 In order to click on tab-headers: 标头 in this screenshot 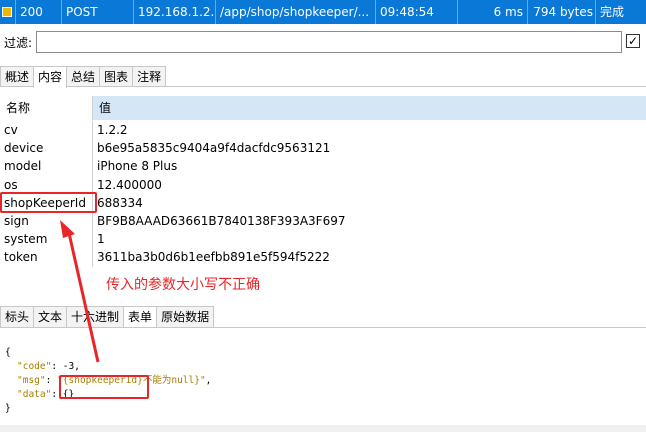, I will do `click(17, 316)`.